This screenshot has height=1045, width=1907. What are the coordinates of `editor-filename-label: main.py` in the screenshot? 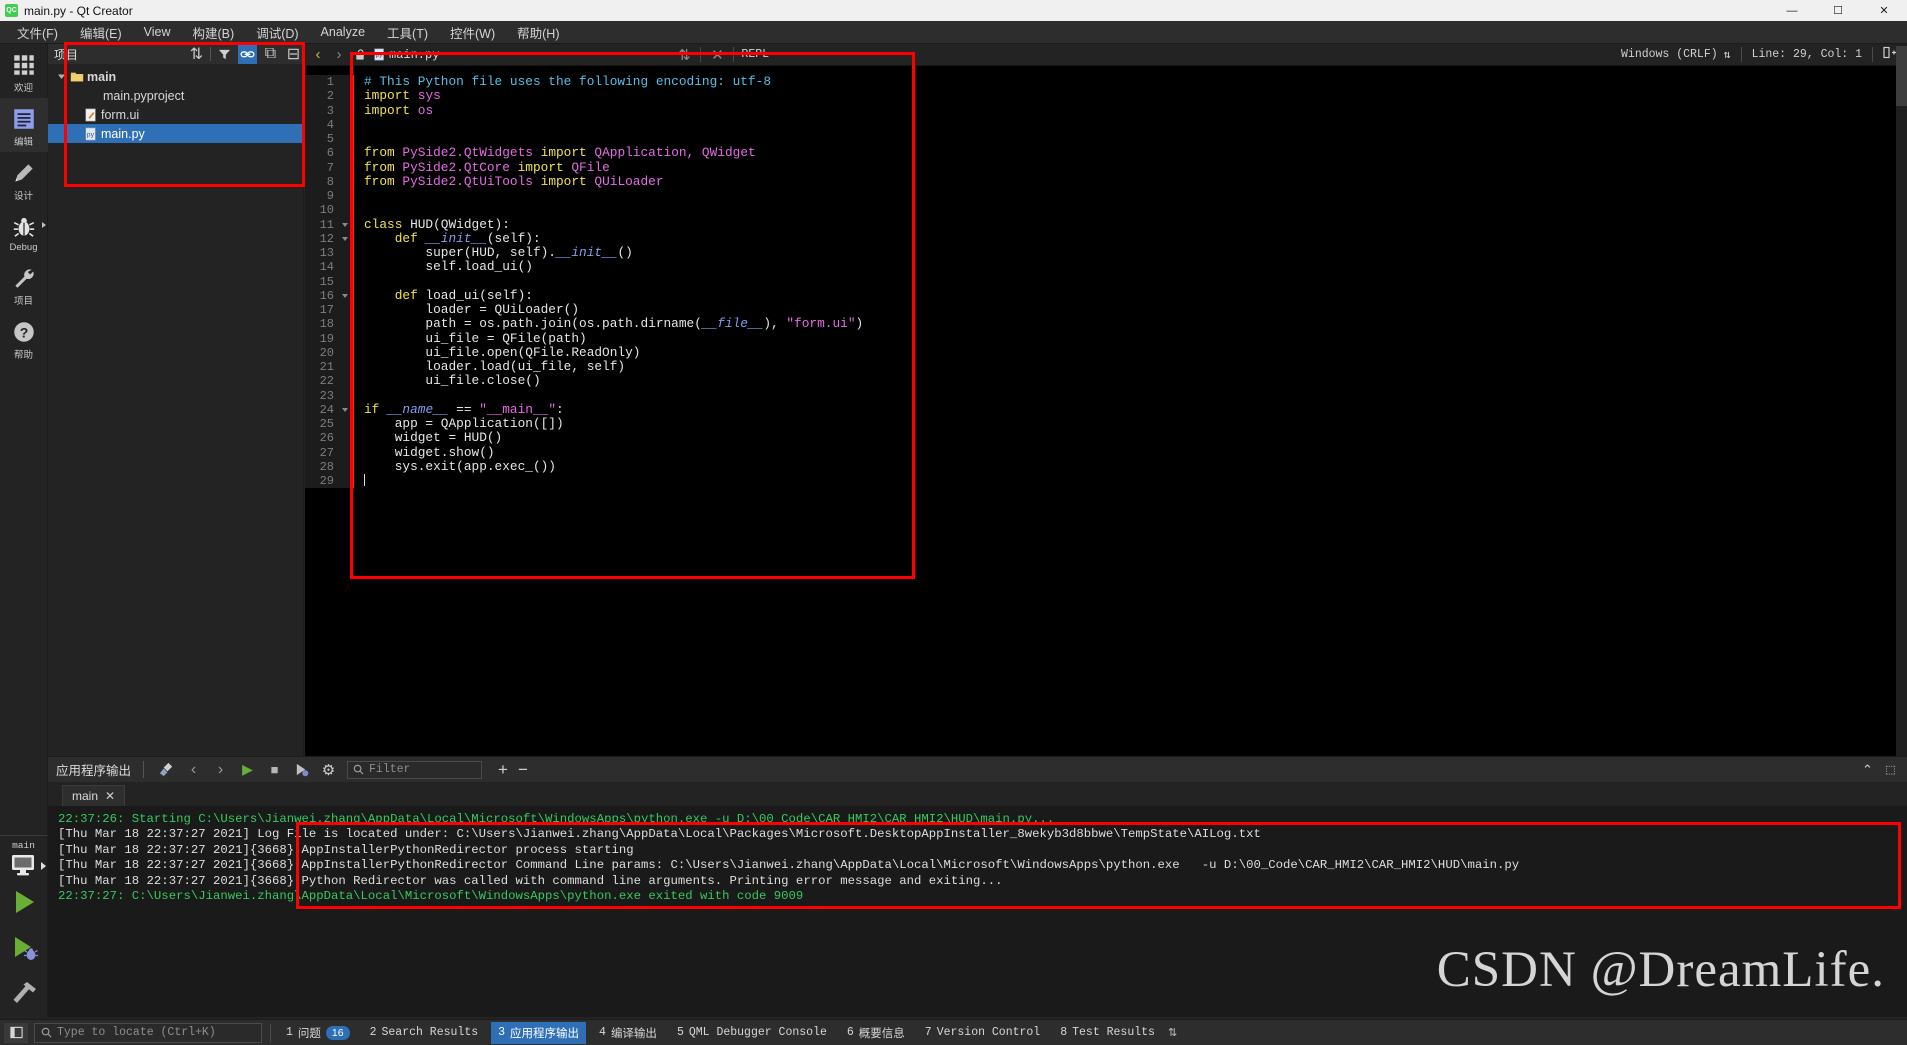 It's located at (414, 55).